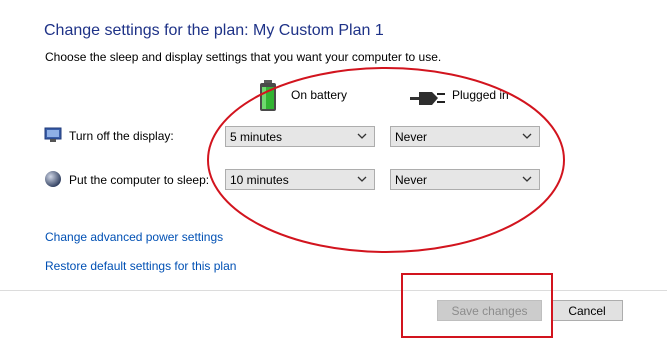 This screenshot has width=667, height=363. Describe the element at coordinates (465, 136) in the screenshot. I see `display-plugged-select: Never` at that location.